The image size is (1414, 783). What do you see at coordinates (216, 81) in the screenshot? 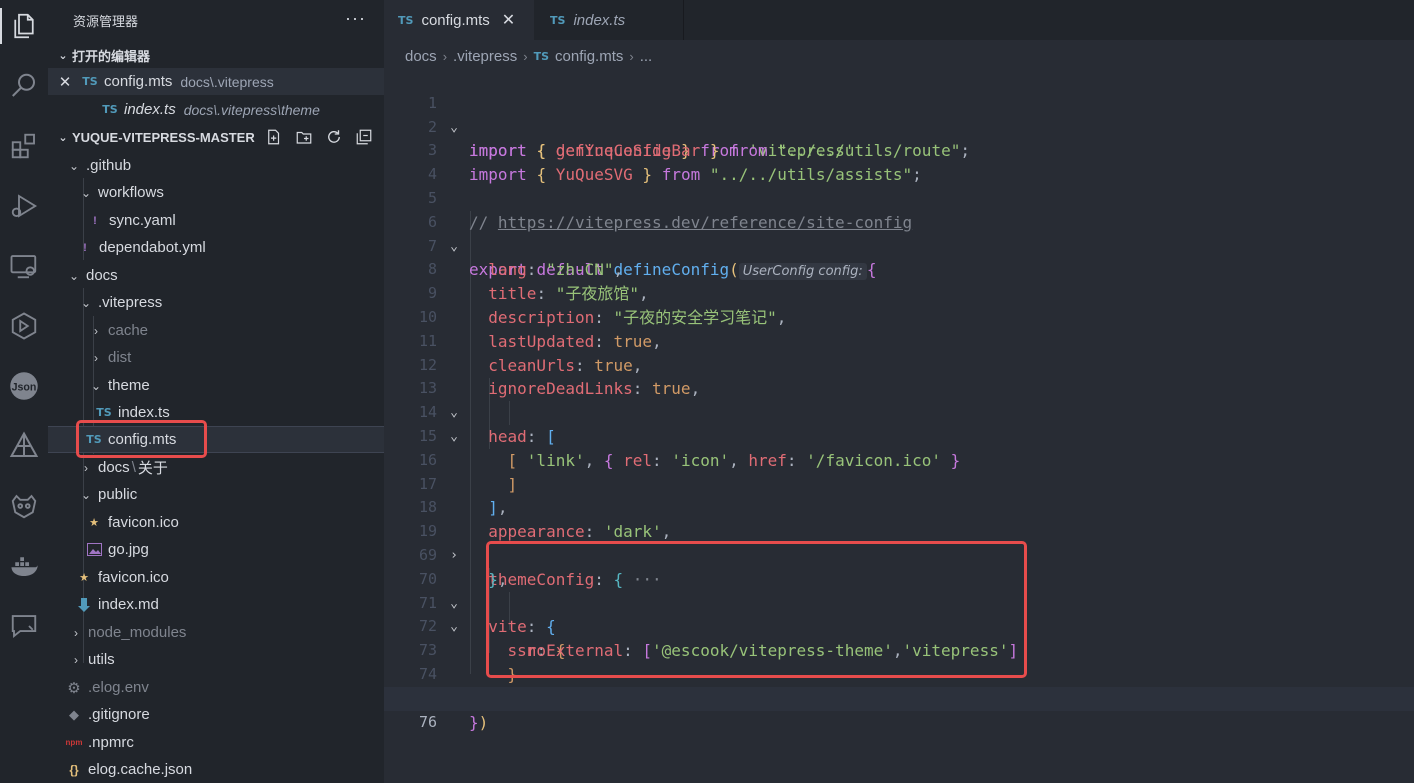
I see `open-editor-config: ✕ TS config.mts docs\.vitepress` at bounding box center [216, 81].